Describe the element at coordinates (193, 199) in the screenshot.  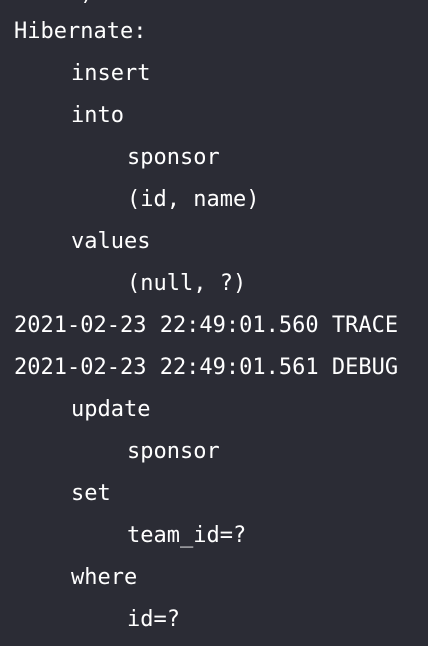
I see `console-line: (id, name)` at that location.